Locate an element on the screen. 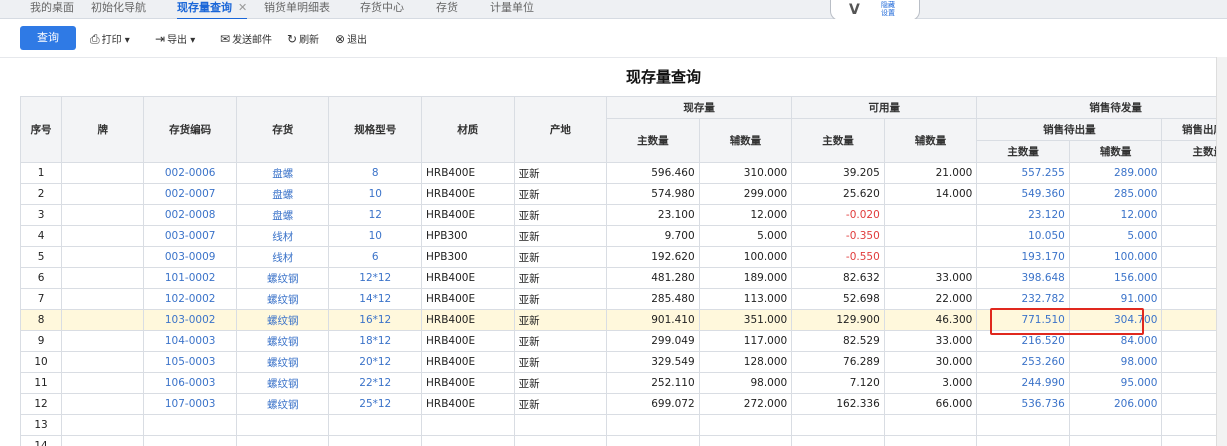  header-available-aux: 辅数量 is located at coordinates (930, 140).